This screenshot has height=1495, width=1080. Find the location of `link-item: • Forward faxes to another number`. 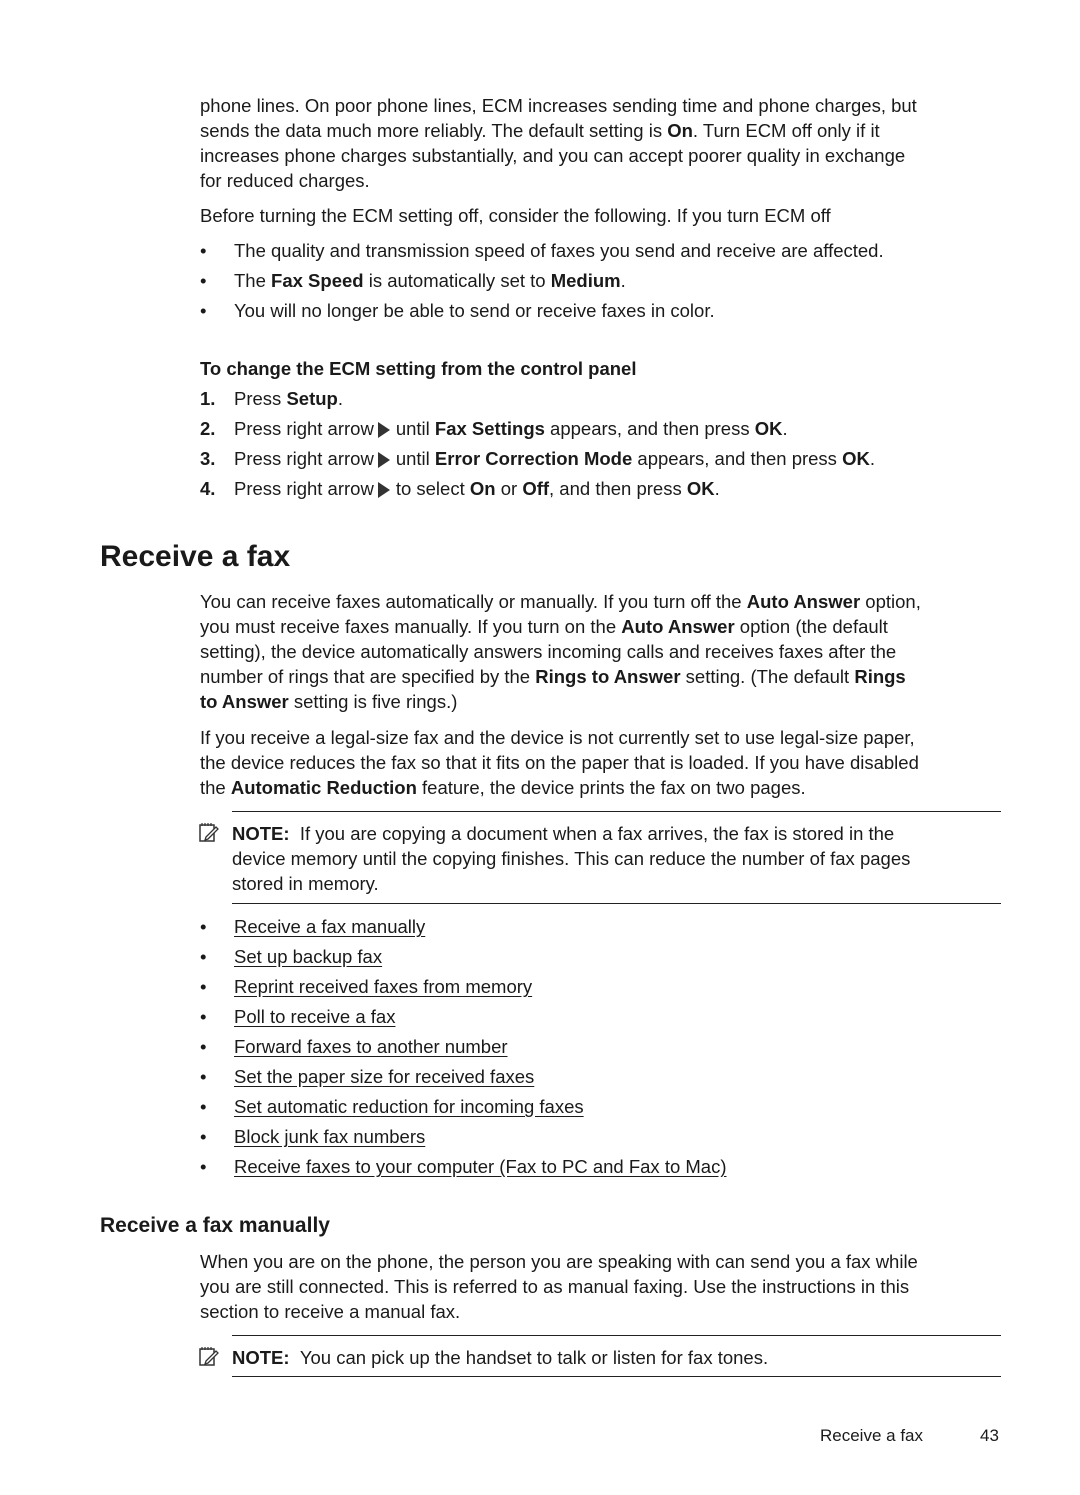

link-item: • Forward faxes to another number is located at coordinates (605, 1046).